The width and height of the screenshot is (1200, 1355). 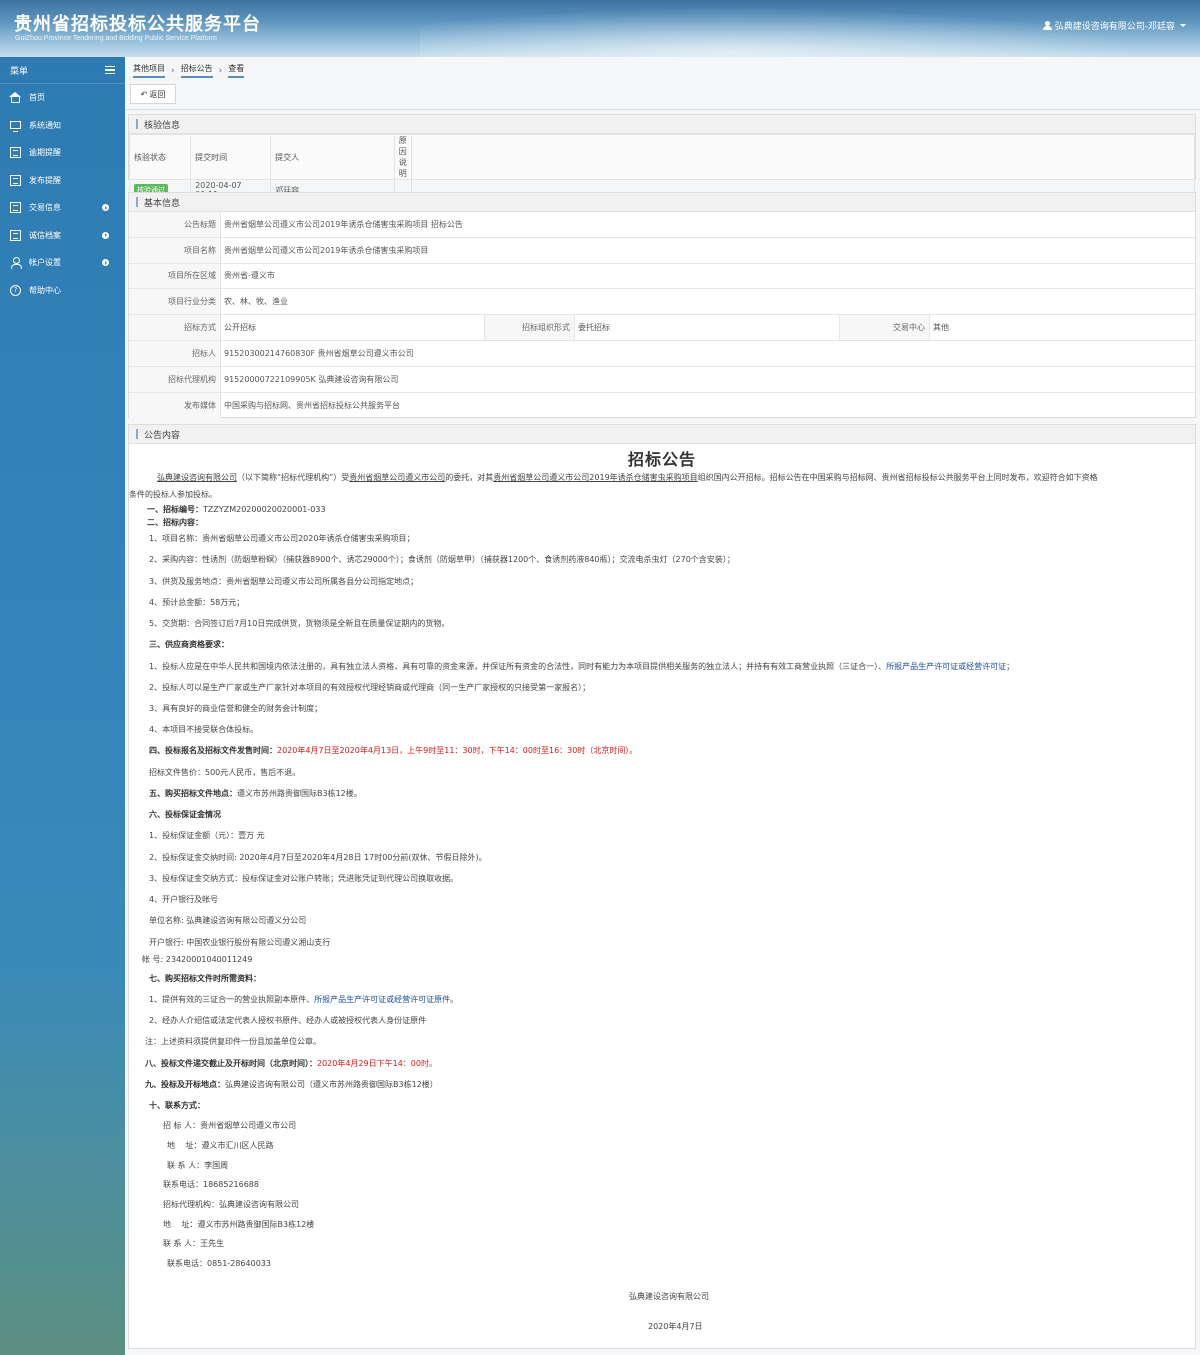 What do you see at coordinates (353, 327) in the screenshot?
I see `method-value: 公开招标` at bounding box center [353, 327].